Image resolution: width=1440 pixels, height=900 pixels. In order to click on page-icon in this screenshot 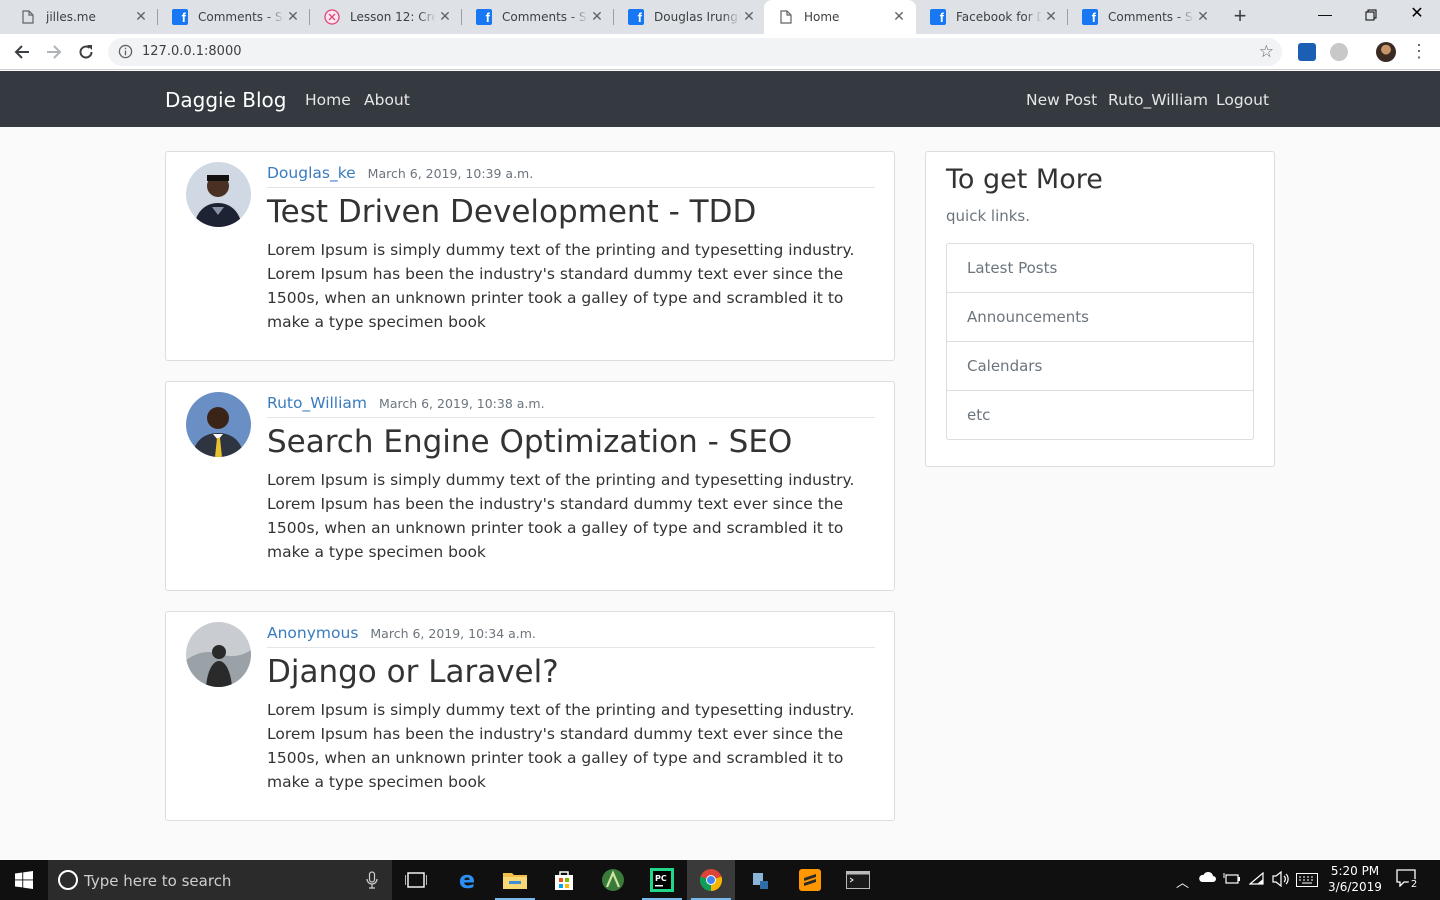, I will do `click(786, 17)`.